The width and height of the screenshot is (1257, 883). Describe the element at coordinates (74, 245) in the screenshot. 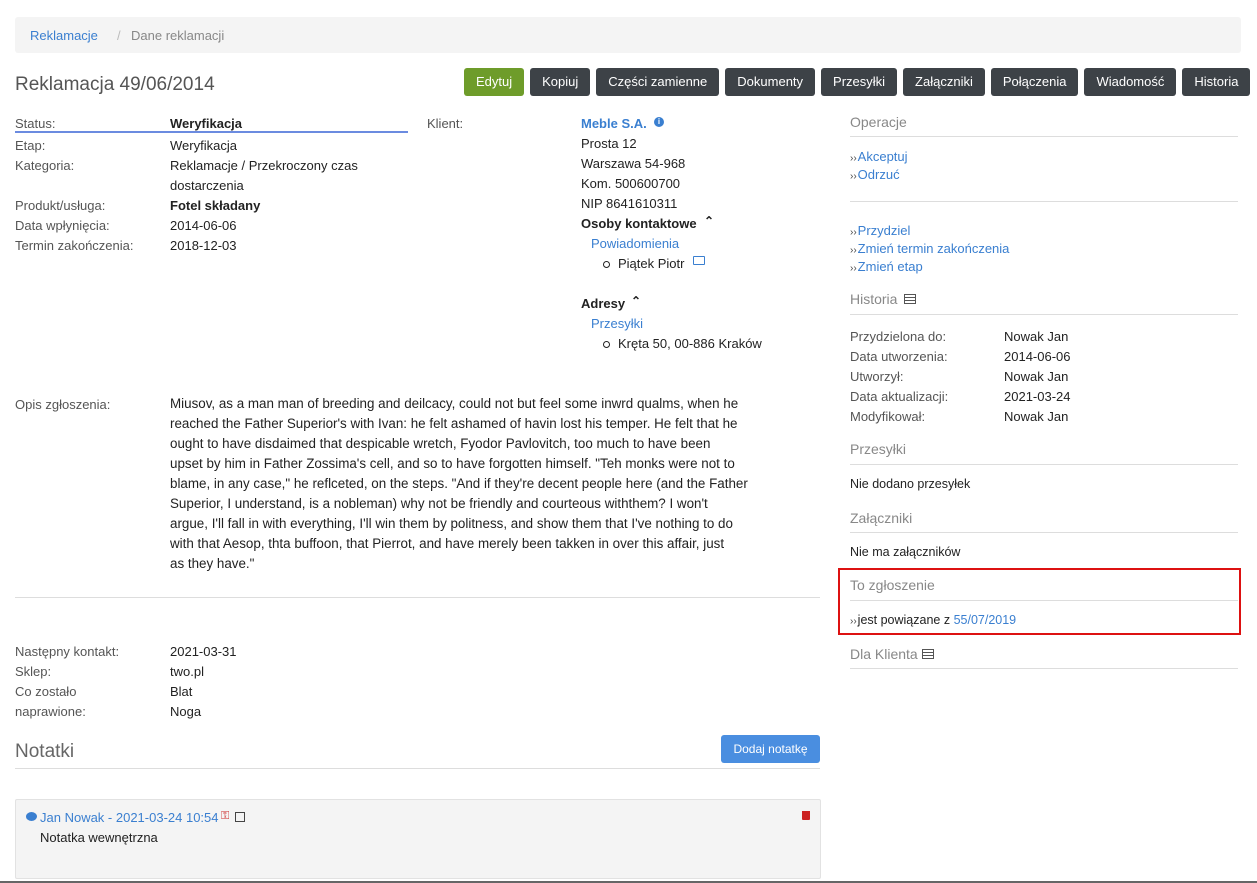

I see `deadline-label: Termin zakończenia:` at that location.